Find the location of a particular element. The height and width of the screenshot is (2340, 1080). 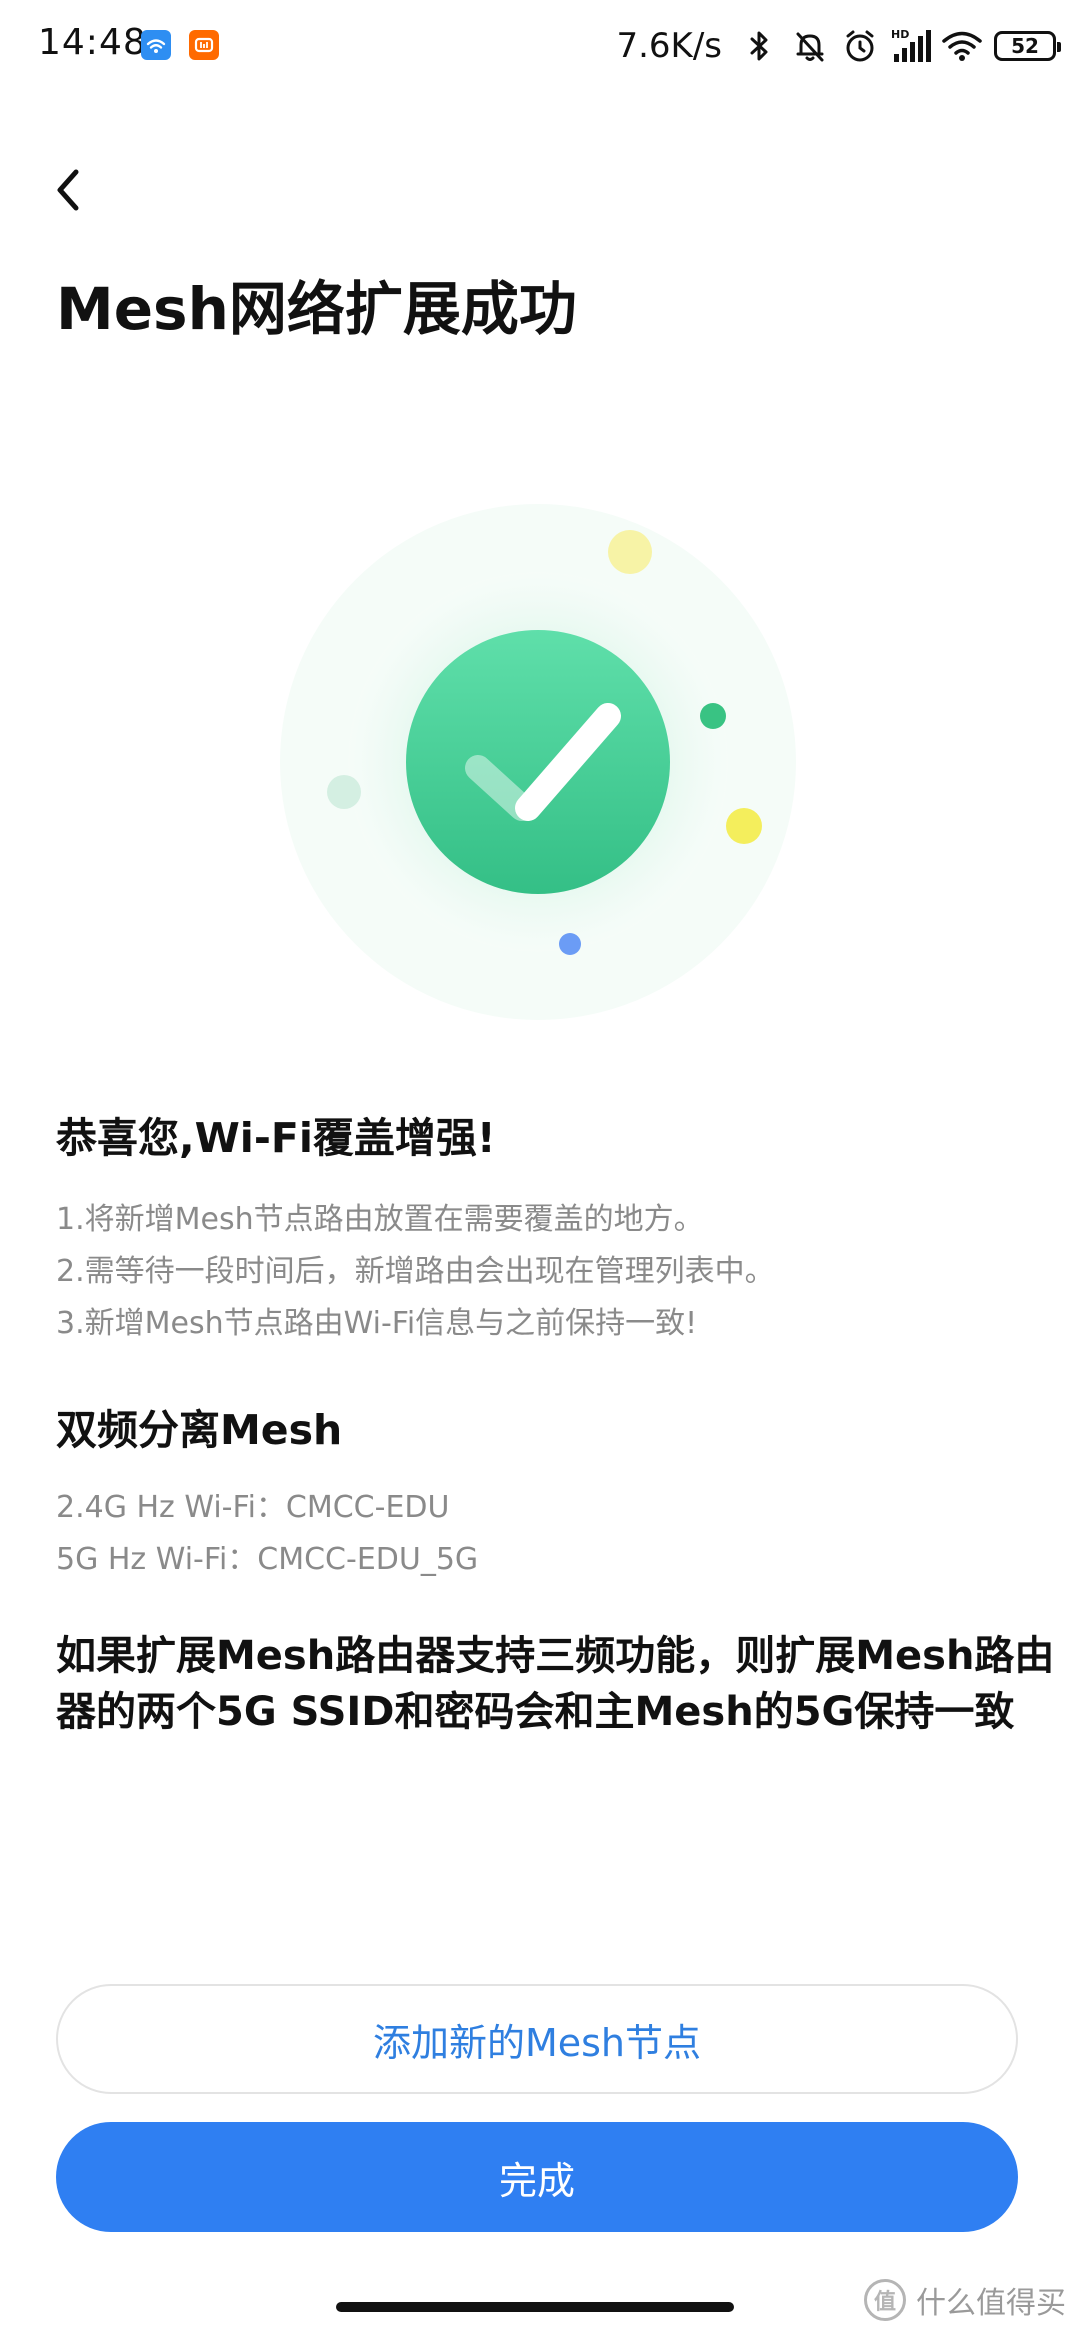

hd-signal-icon: HD is located at coordinates (910, 46).